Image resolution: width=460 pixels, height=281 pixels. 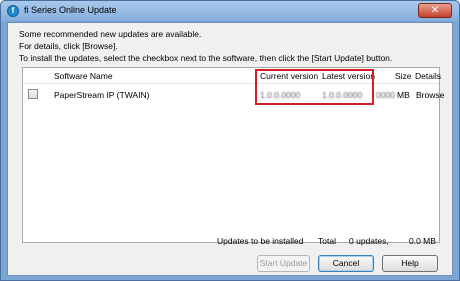 What do you see at coordinates (68, 46) in the screenshot?
I see `intro-line-2: For details, click [Browse].` at bounding box center [68, 46].